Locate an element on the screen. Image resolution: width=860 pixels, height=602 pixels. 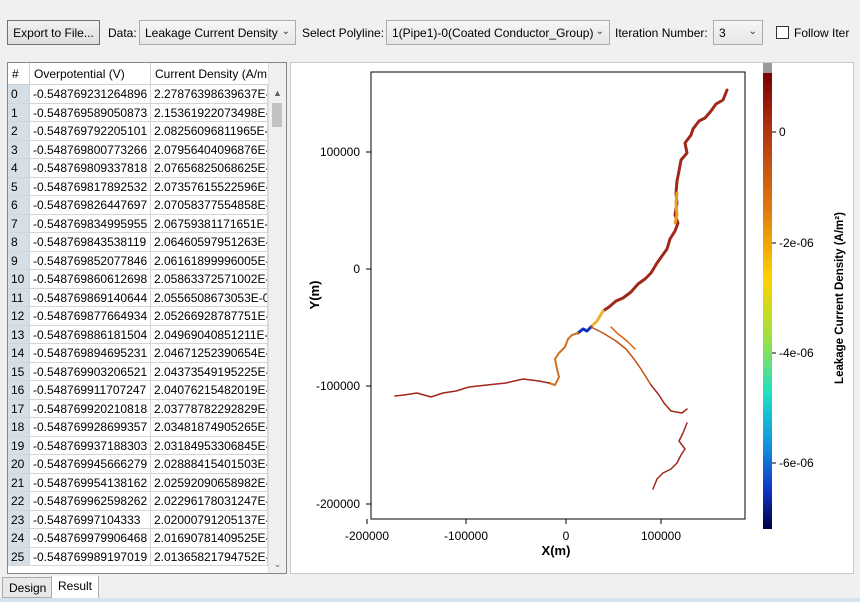
current-density-cell: 2.06759381171651E- is located at coordinates (209, 223).